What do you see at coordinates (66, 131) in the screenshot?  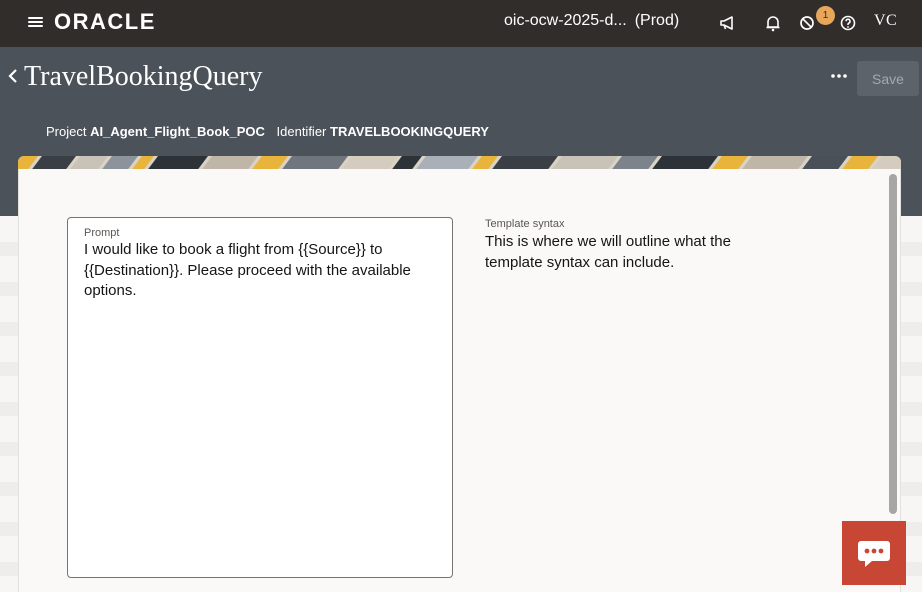 I see `project-label: Project` at bounding box center [66, 131].